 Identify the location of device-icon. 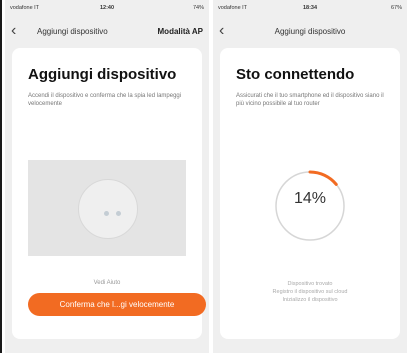
(108, 209).